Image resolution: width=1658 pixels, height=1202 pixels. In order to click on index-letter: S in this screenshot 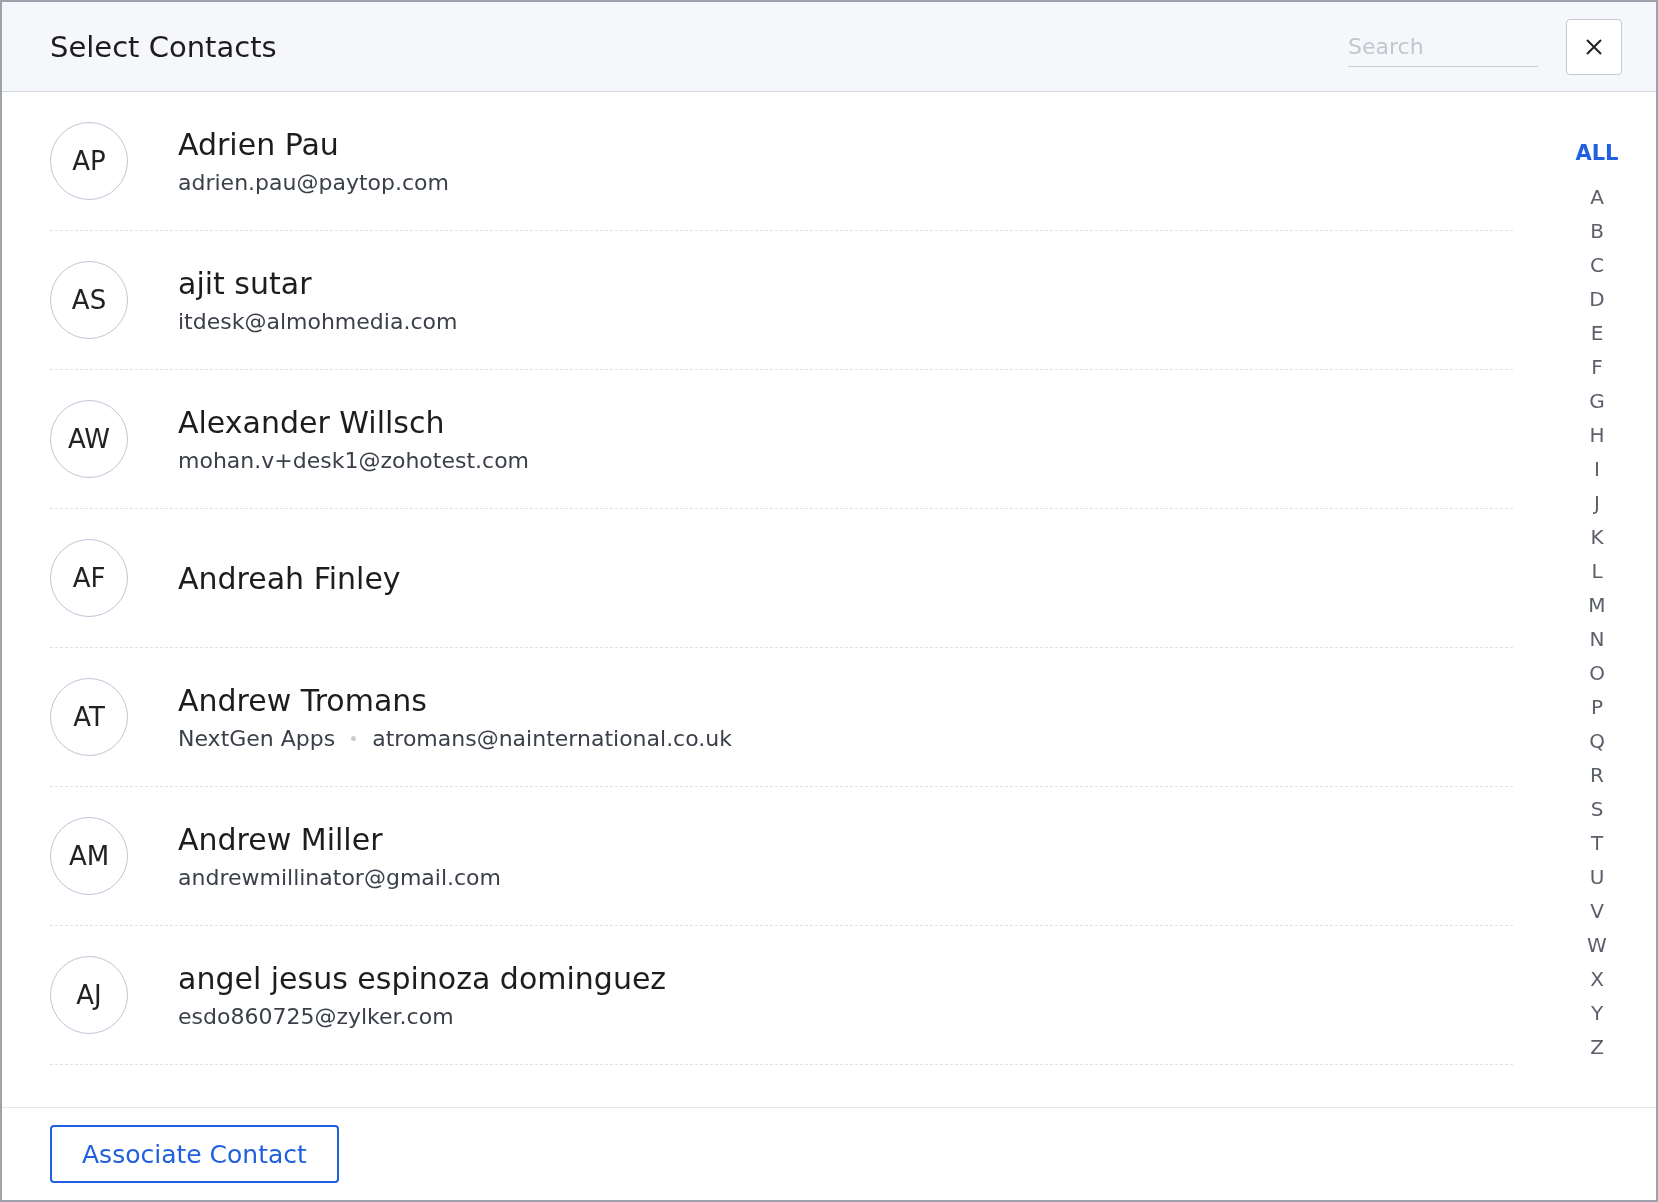, I will do `click(1597, 809)`.